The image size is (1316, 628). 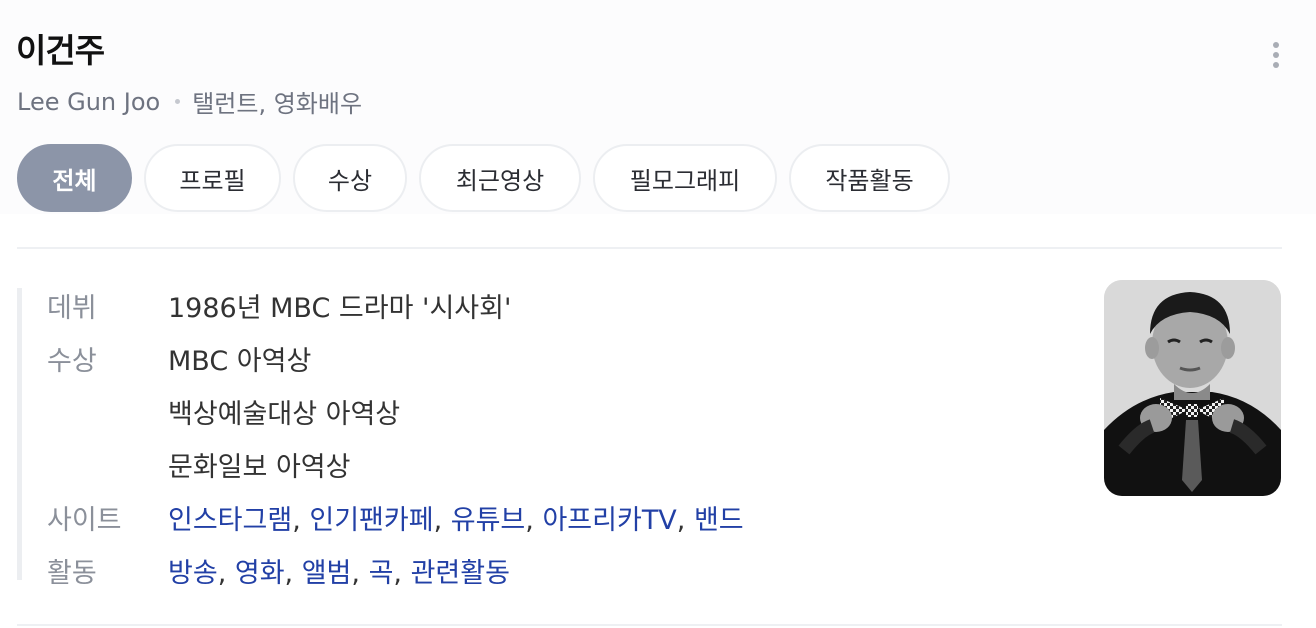 I want to click on debut-value: 1986년 MBC 드라마 '시사회', so click(x=340, y=308).